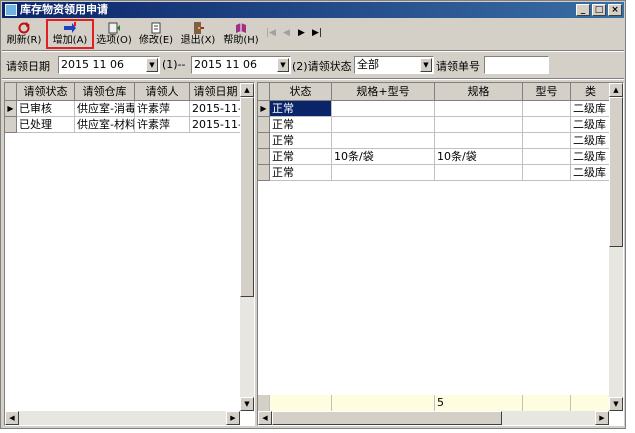 The width and height of the screenshot is (635, 433). I want to click on row-indicator, so click(264, 125).